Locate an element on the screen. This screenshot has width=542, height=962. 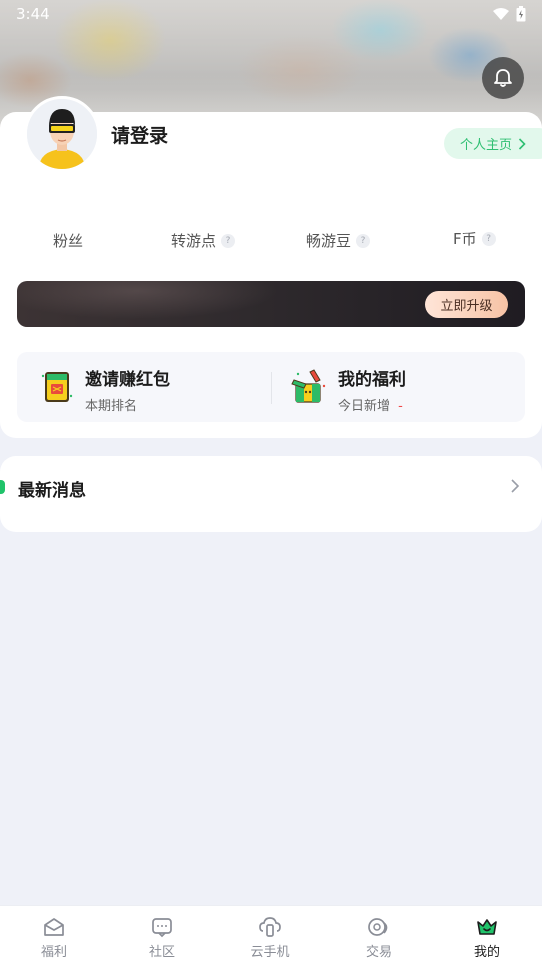
status-icons is located at coordinates (509, 14).